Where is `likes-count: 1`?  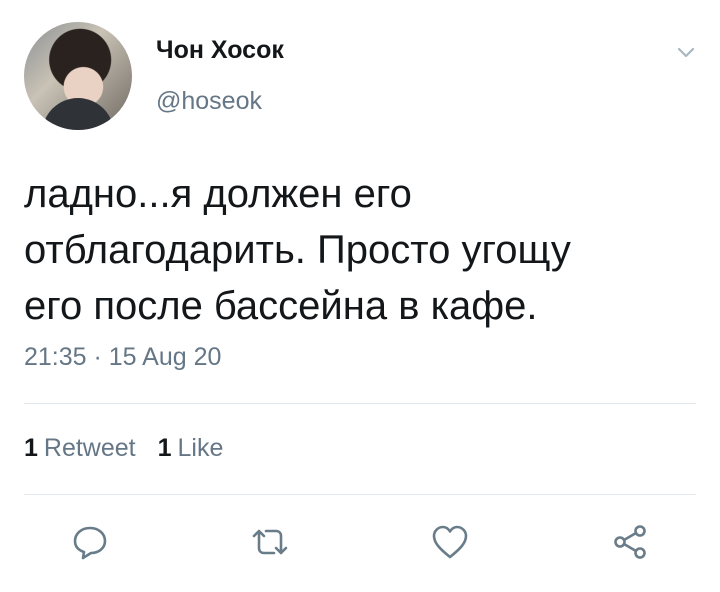 likes-count: 1 is located at coordinates (164, 448).